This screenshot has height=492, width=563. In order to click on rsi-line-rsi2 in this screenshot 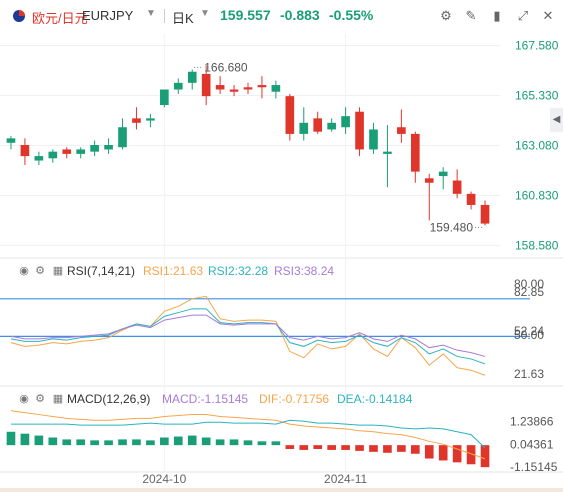, I will do `click(248, 336)`.